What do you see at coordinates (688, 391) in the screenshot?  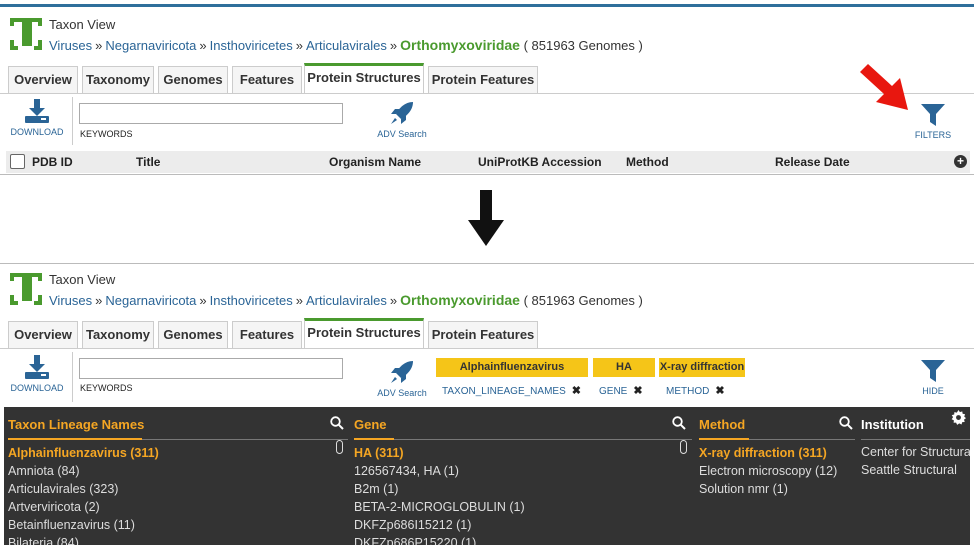 I see `filter-field-label: METHOD` at bounding box center [688, 391].